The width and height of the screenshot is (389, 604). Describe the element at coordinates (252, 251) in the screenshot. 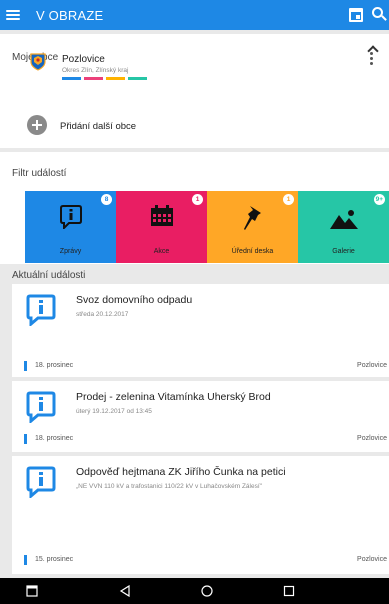

I see `tile-label: Úřední deska` at that location.